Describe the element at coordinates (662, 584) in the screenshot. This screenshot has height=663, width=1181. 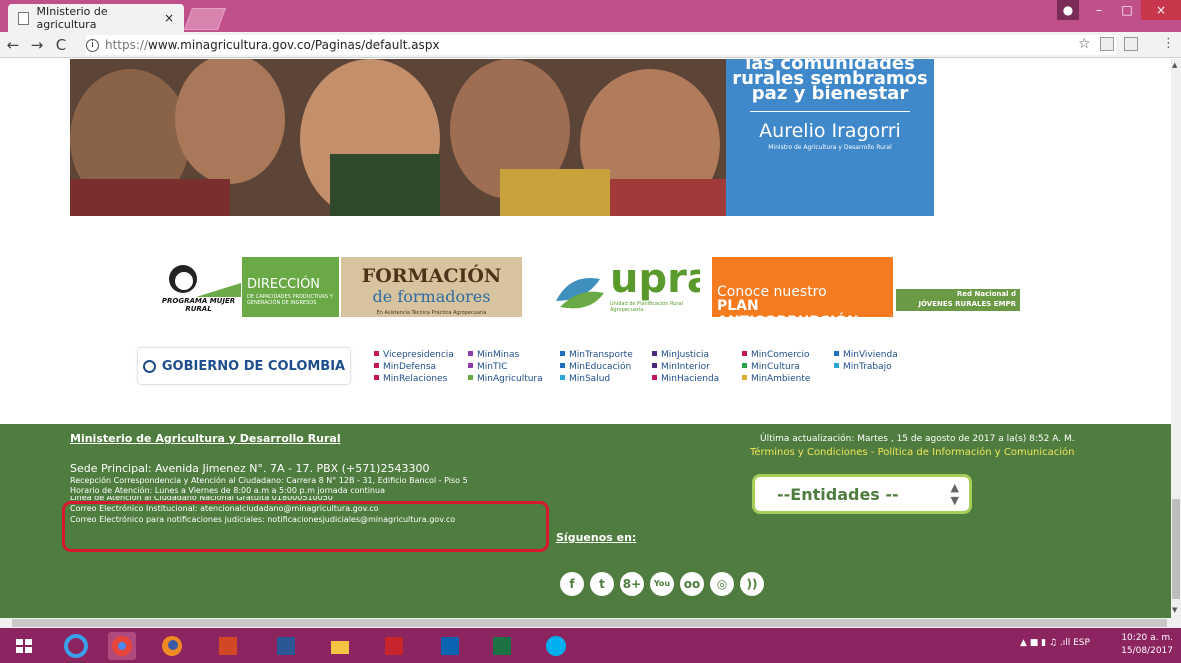
I see `youtube-icon: You` at that location.